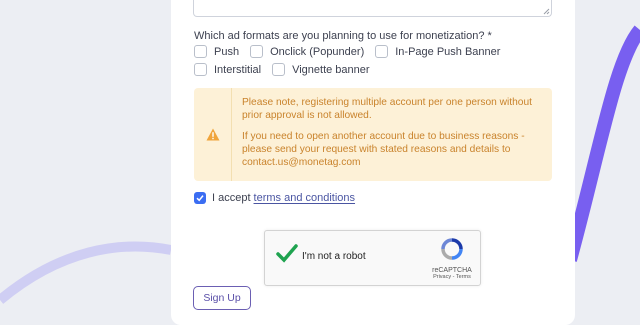 The image size is (640, 325). I want to click on accept-terms-row: I accept terms and conditions, so click(274, 198).